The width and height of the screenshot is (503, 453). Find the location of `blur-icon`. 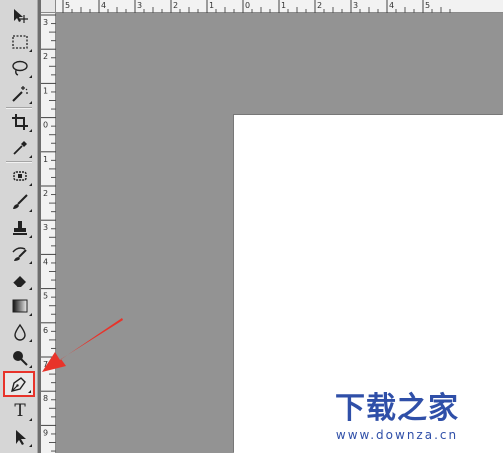

blur-icon is located at coordinates (20, 332).